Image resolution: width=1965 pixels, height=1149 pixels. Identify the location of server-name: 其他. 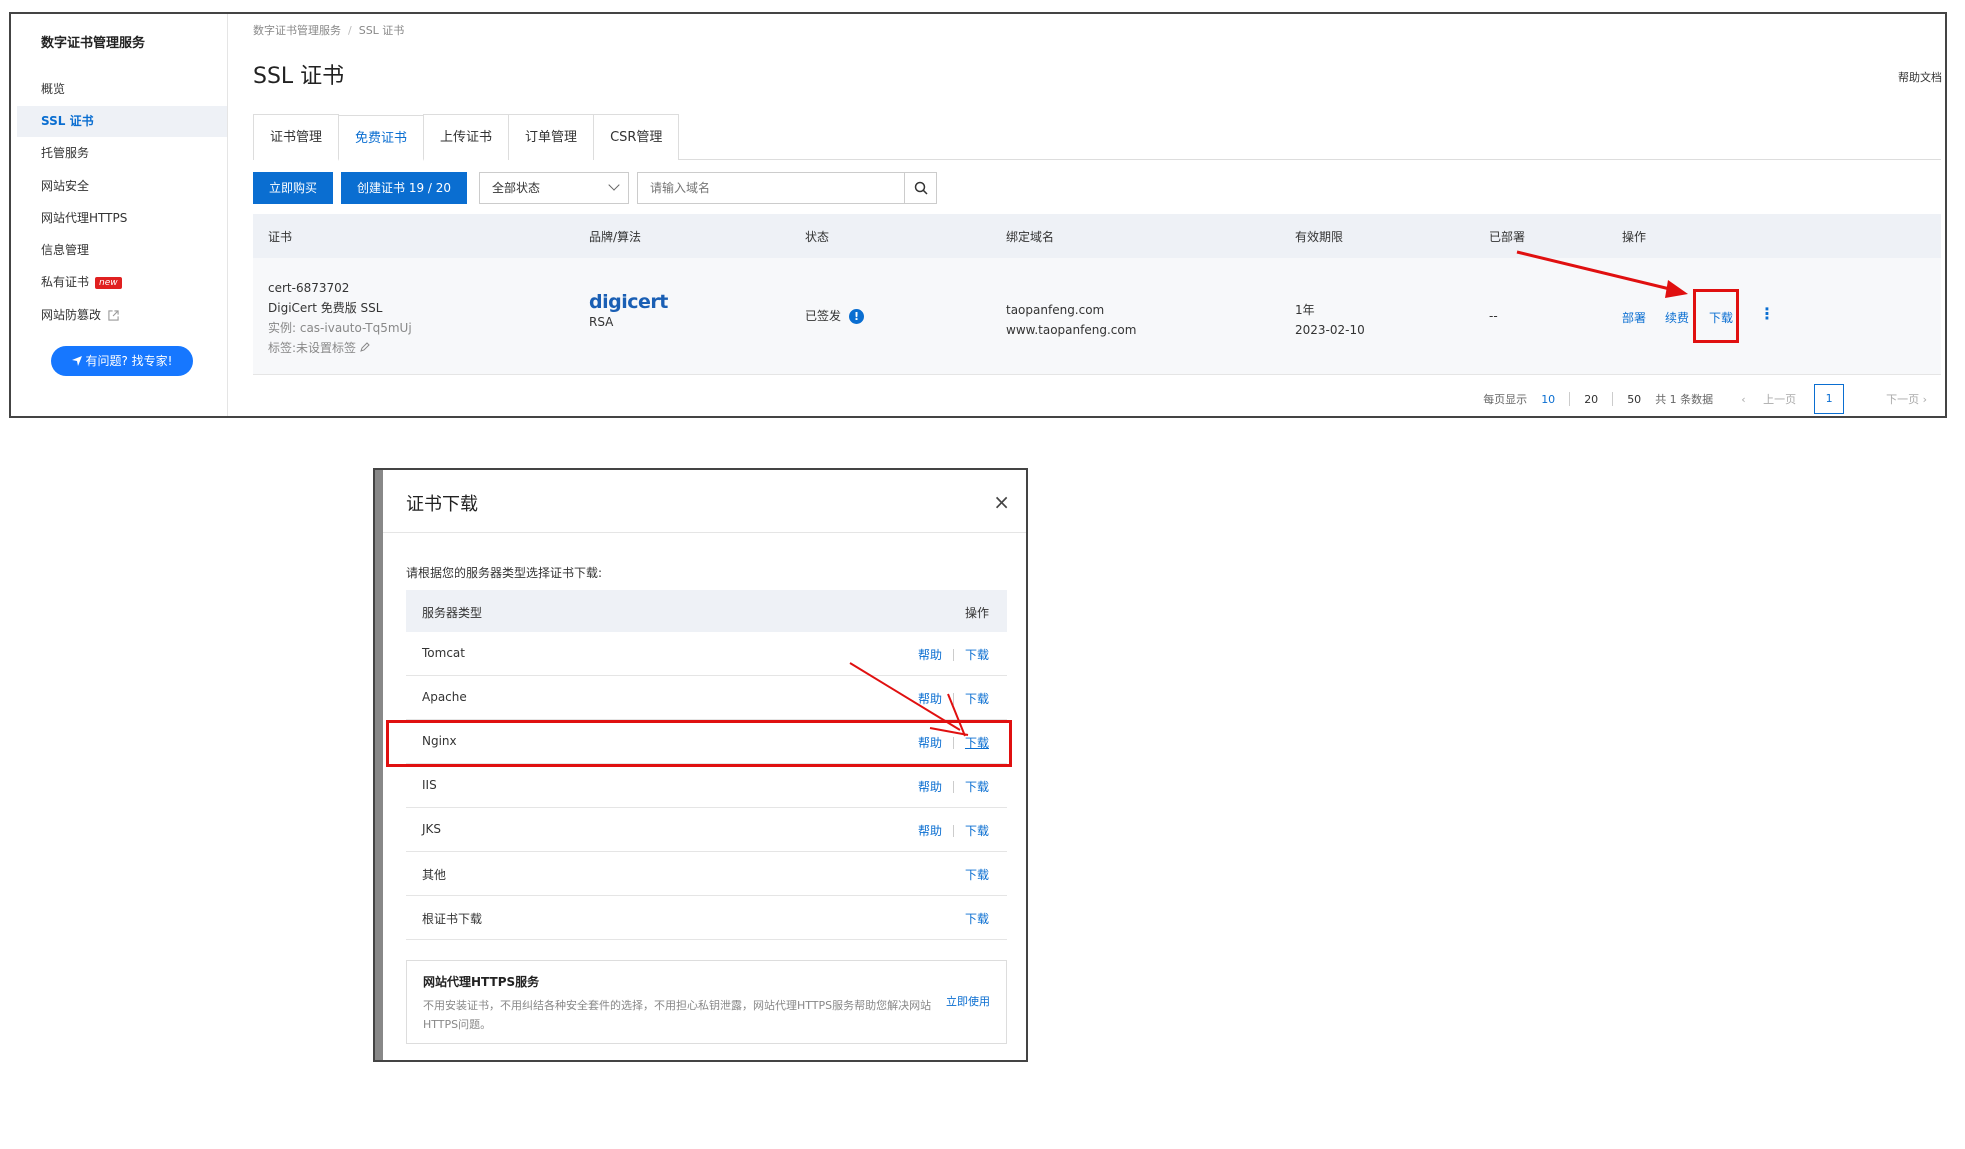
(434, 875).